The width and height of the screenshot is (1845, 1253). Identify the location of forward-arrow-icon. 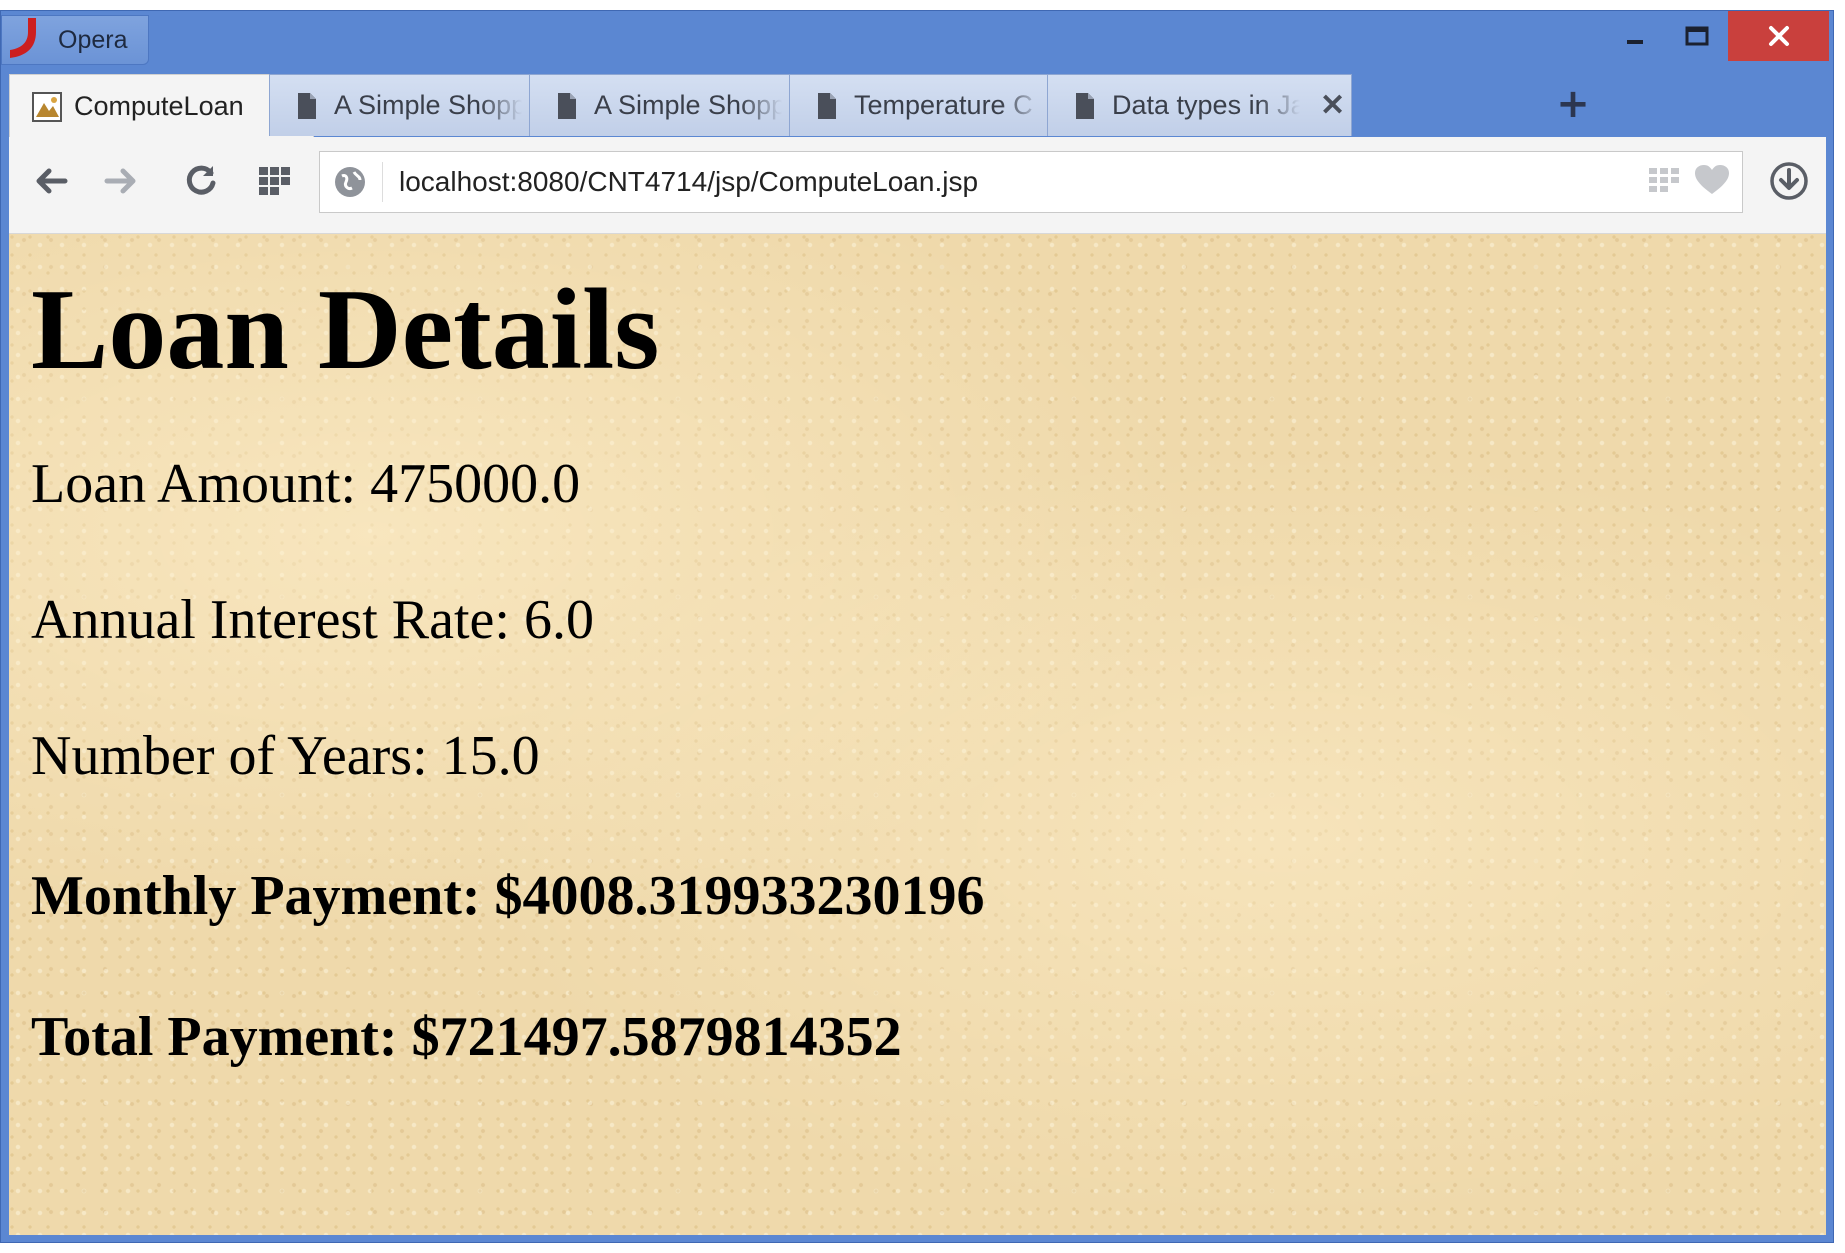
(120, 181).